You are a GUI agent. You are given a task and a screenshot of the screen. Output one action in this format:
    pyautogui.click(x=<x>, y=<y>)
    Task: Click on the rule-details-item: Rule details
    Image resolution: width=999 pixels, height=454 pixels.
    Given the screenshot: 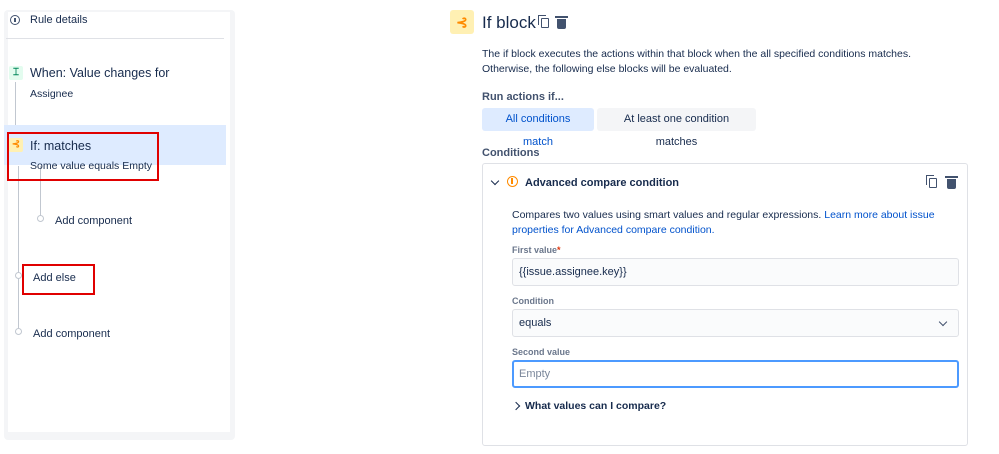 What is the action you would take?
    pyautogui.click(x=48, y=20)
    